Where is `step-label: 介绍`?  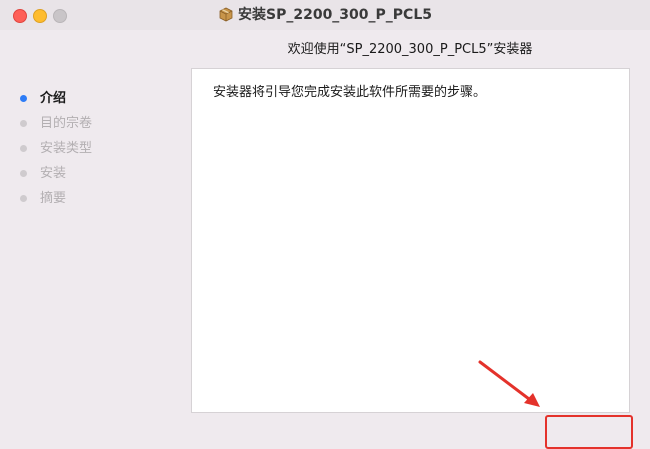
step-label: 介绍 is located at coordinates (53, 98).